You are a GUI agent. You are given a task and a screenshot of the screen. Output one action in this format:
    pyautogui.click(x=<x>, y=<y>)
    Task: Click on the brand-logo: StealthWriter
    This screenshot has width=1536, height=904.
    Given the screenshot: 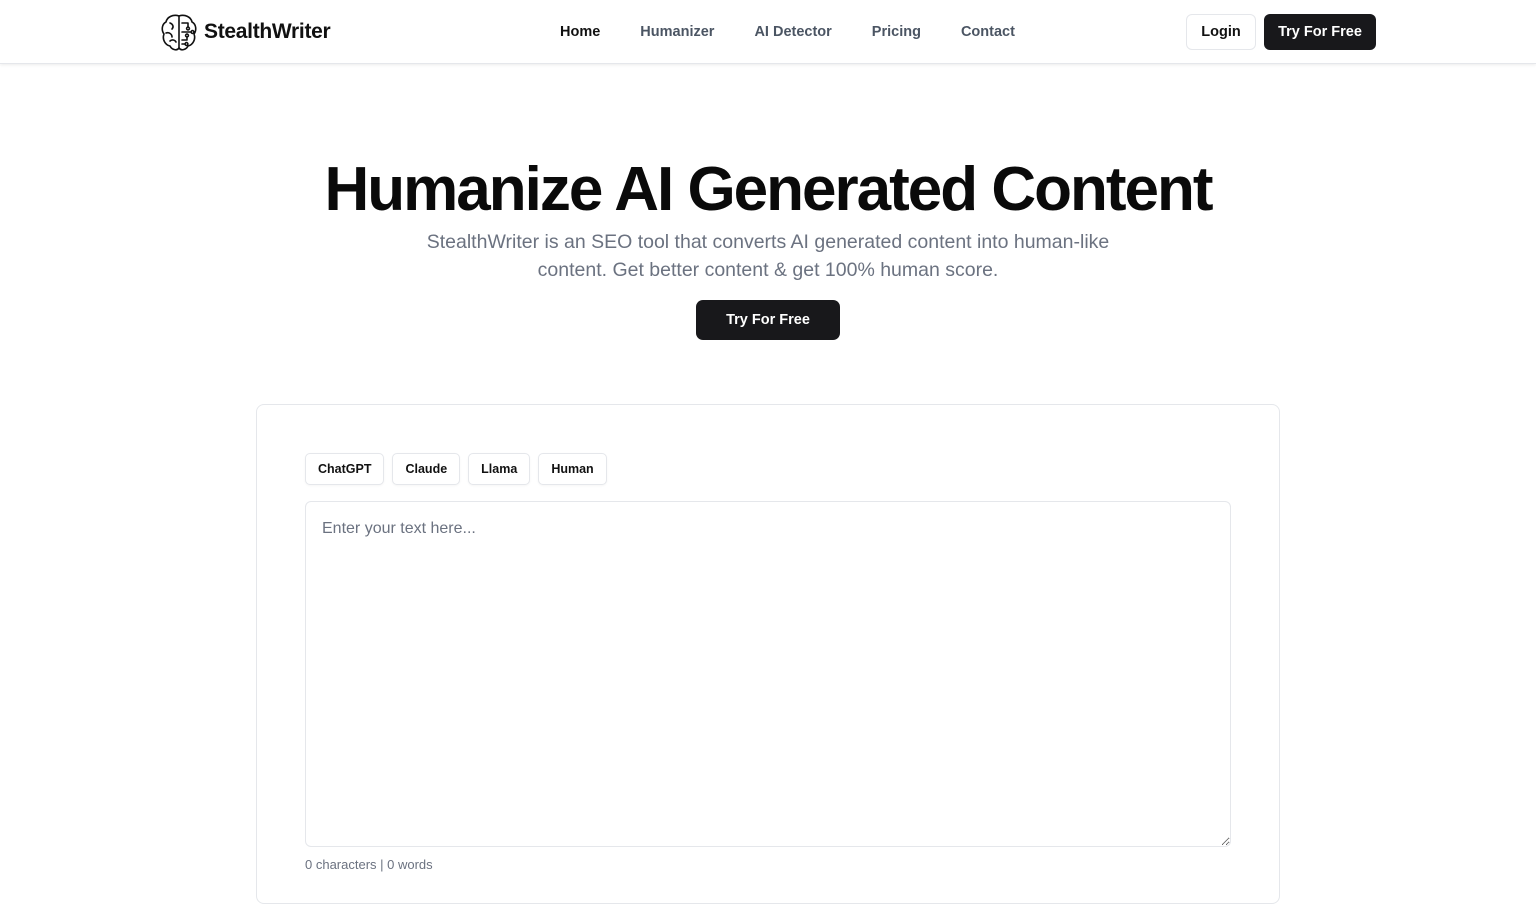 What is the action you would take?
    pyautogui.click(x=245, y=32)
    